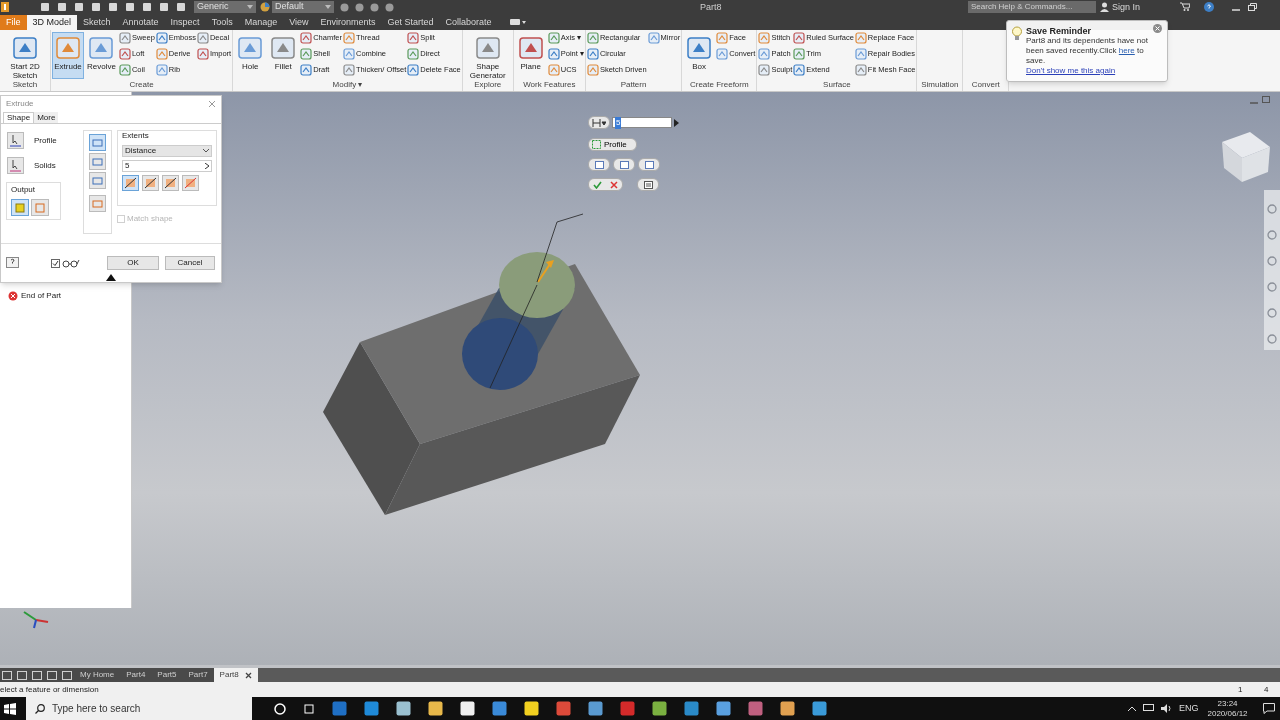 The width and height of the screenshot is (1280, 720). I want to click on group-label: Modify ▾, so click(347, 85).